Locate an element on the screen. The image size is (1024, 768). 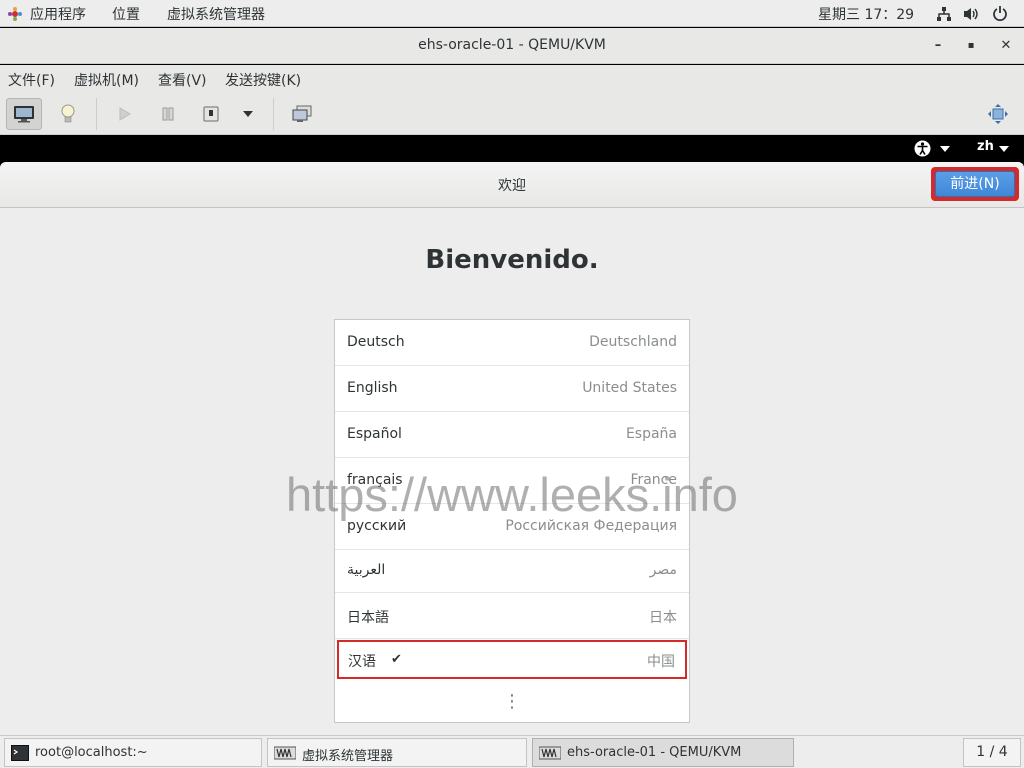
gnome-top-bar: 应用程序 位置 虚拟系统管理器 星期三 17：29 is located at coordinates (512, 13).